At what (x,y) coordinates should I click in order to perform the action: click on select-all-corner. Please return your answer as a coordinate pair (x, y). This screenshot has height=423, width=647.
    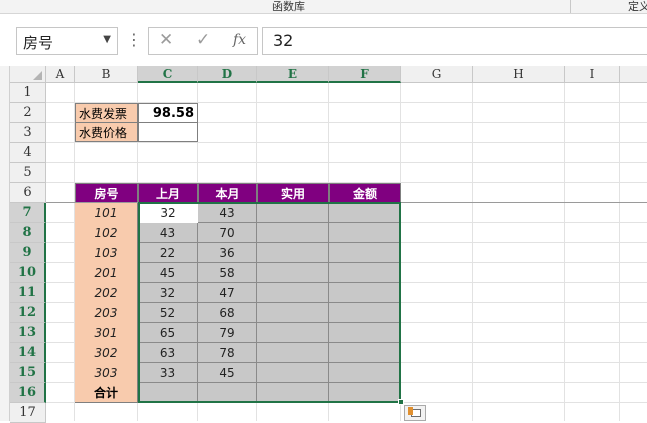
    Looking at the image, I should click on (28, 74).